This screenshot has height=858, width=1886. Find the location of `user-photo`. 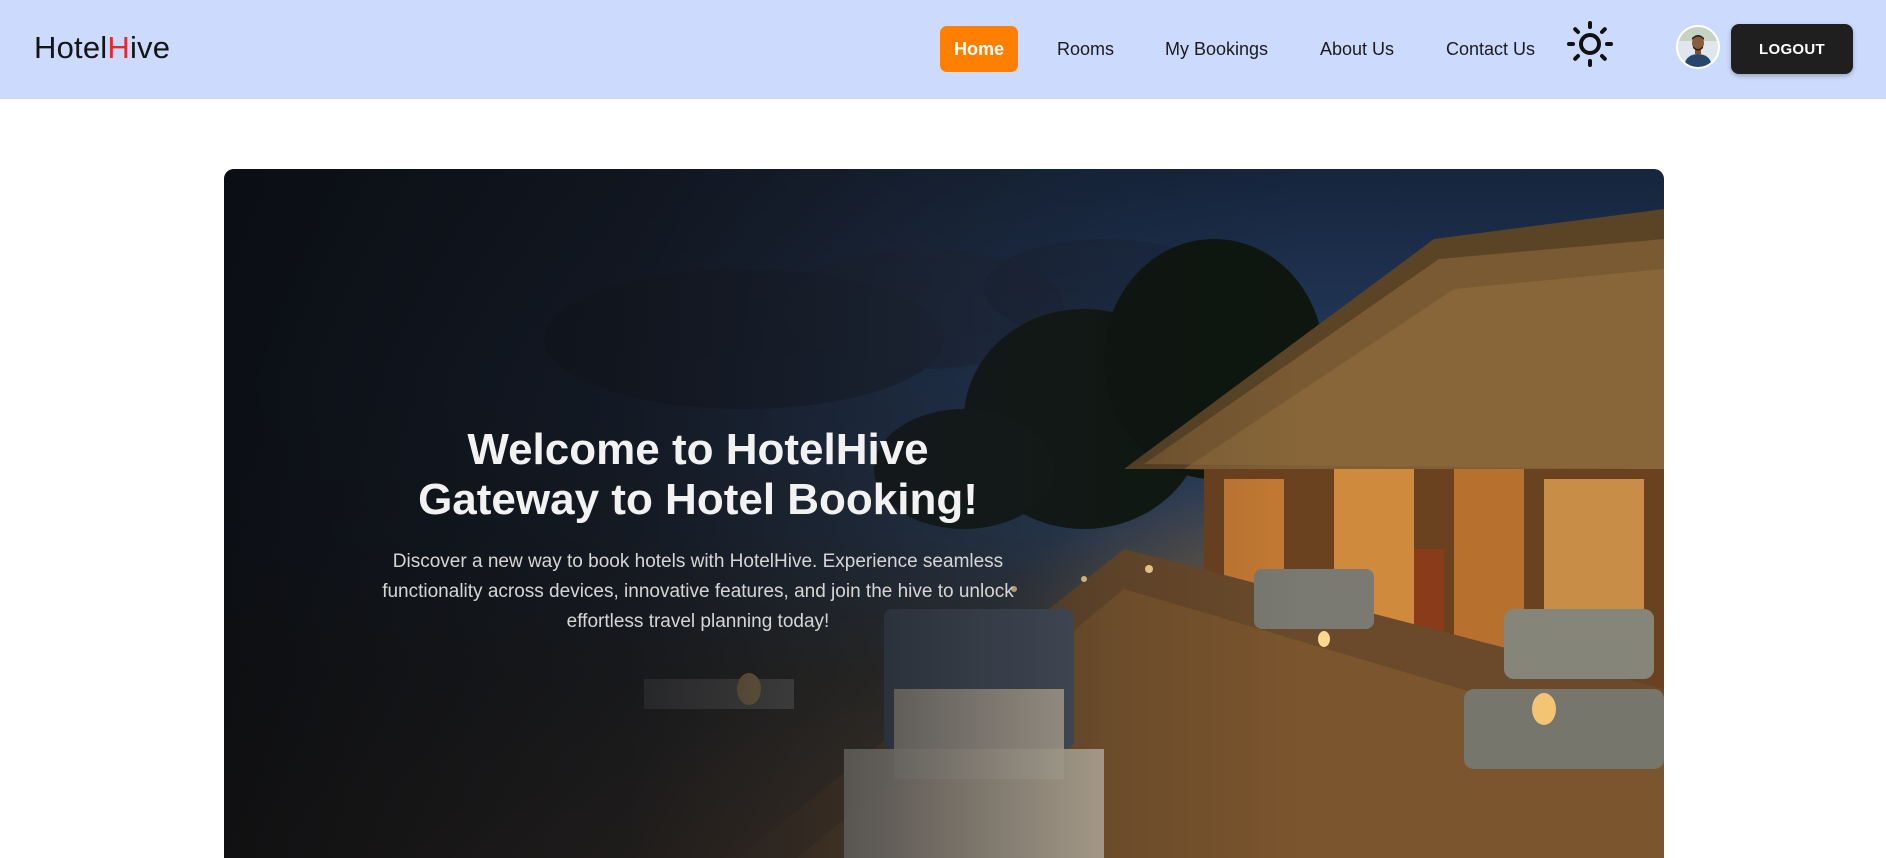

user-photo is located at coordinates (1698, 47).